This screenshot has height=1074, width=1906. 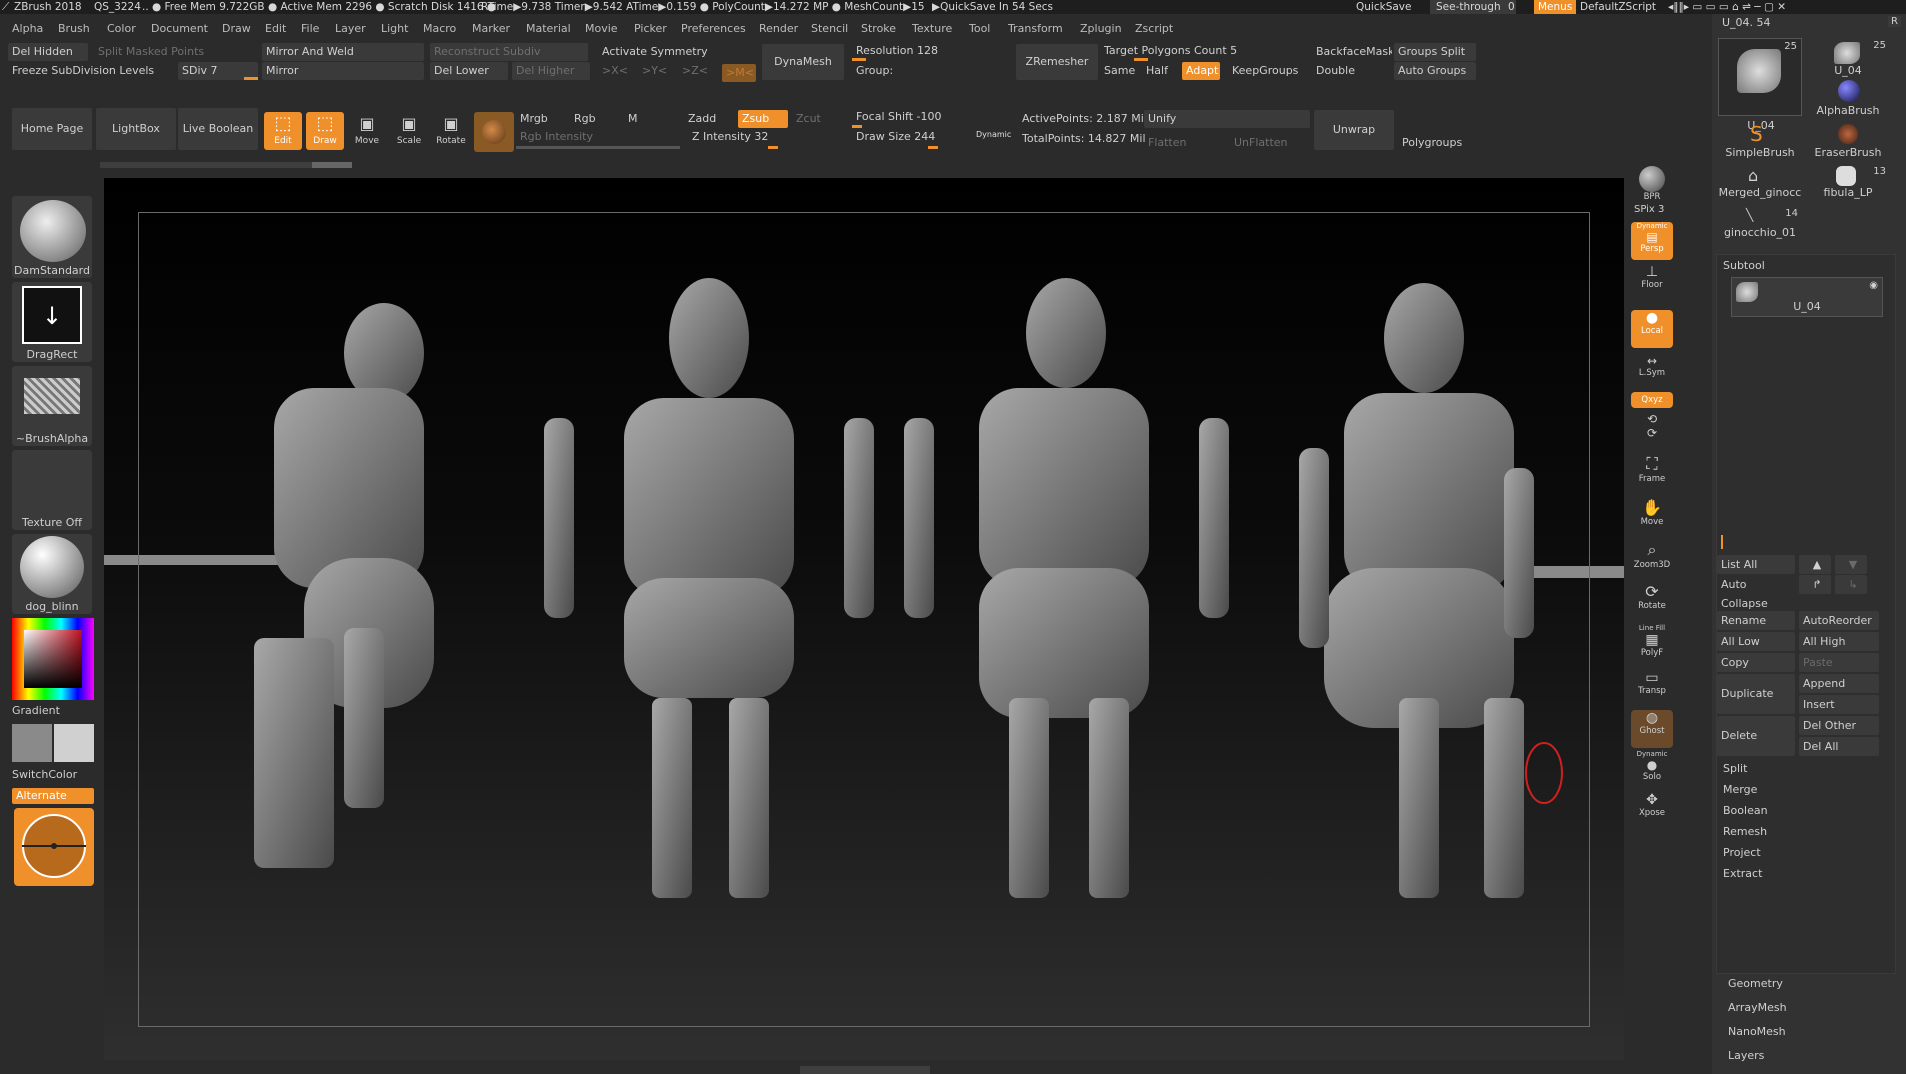 I want to click on menu-light: Light, so click(x=394, y=29).